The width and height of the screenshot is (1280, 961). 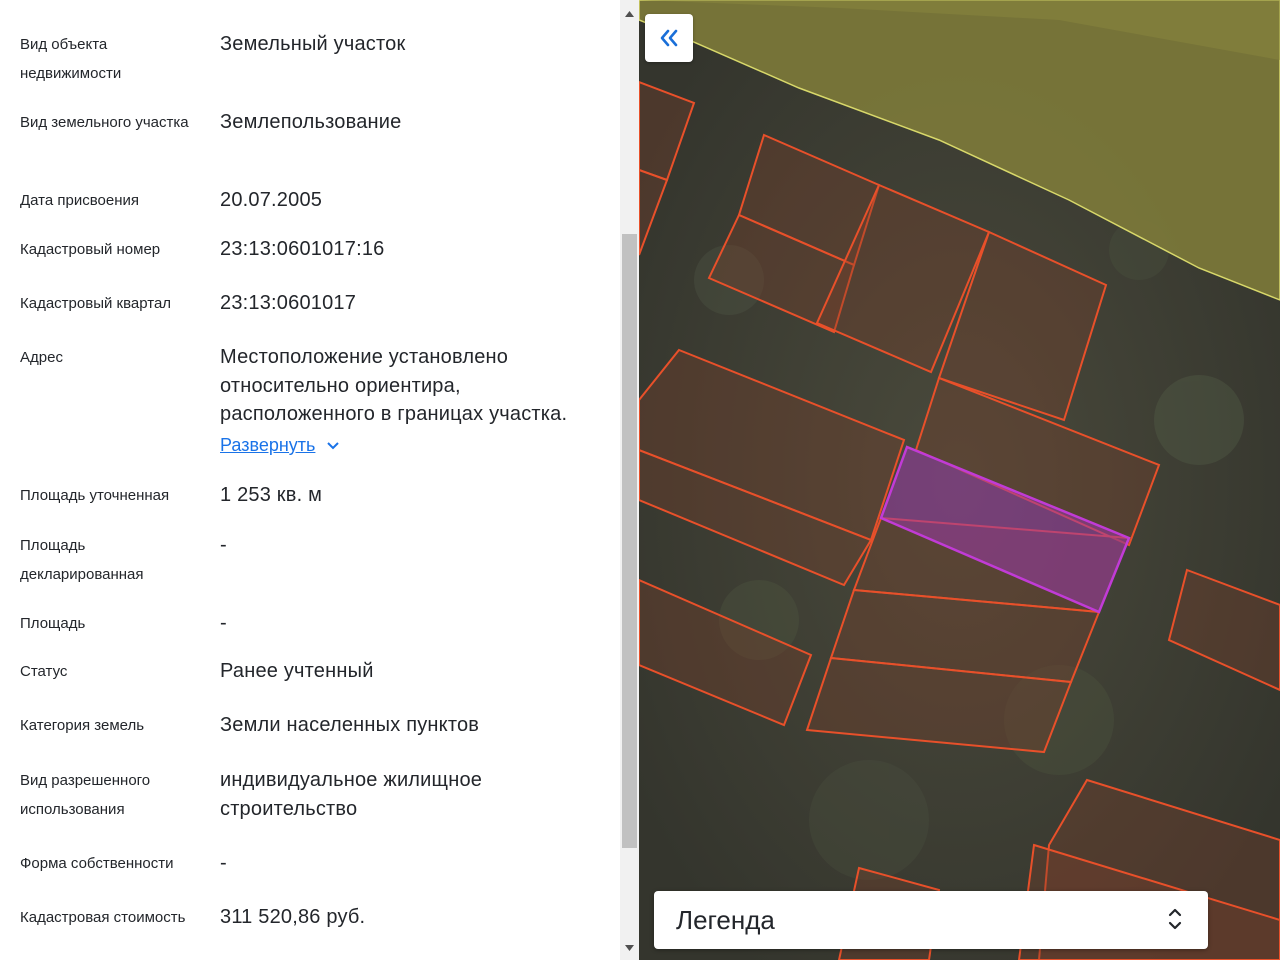 I want to click on property-value: 23:13:0601017, so click(x=288, y=303).